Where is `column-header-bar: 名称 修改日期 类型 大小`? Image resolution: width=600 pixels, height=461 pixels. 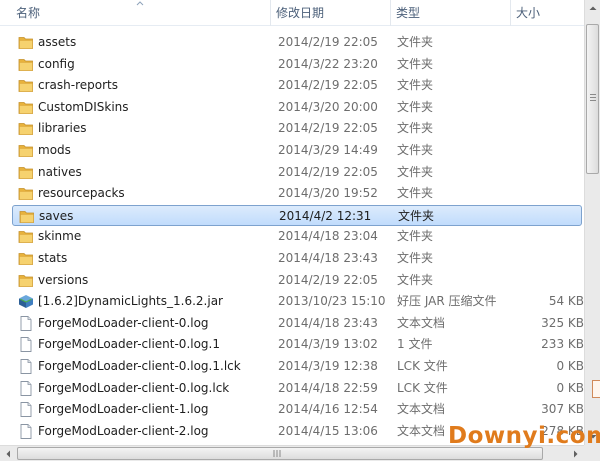
column-header-bar: 名称 修改日期 类型 大小 is located at coordinates (292, 13).